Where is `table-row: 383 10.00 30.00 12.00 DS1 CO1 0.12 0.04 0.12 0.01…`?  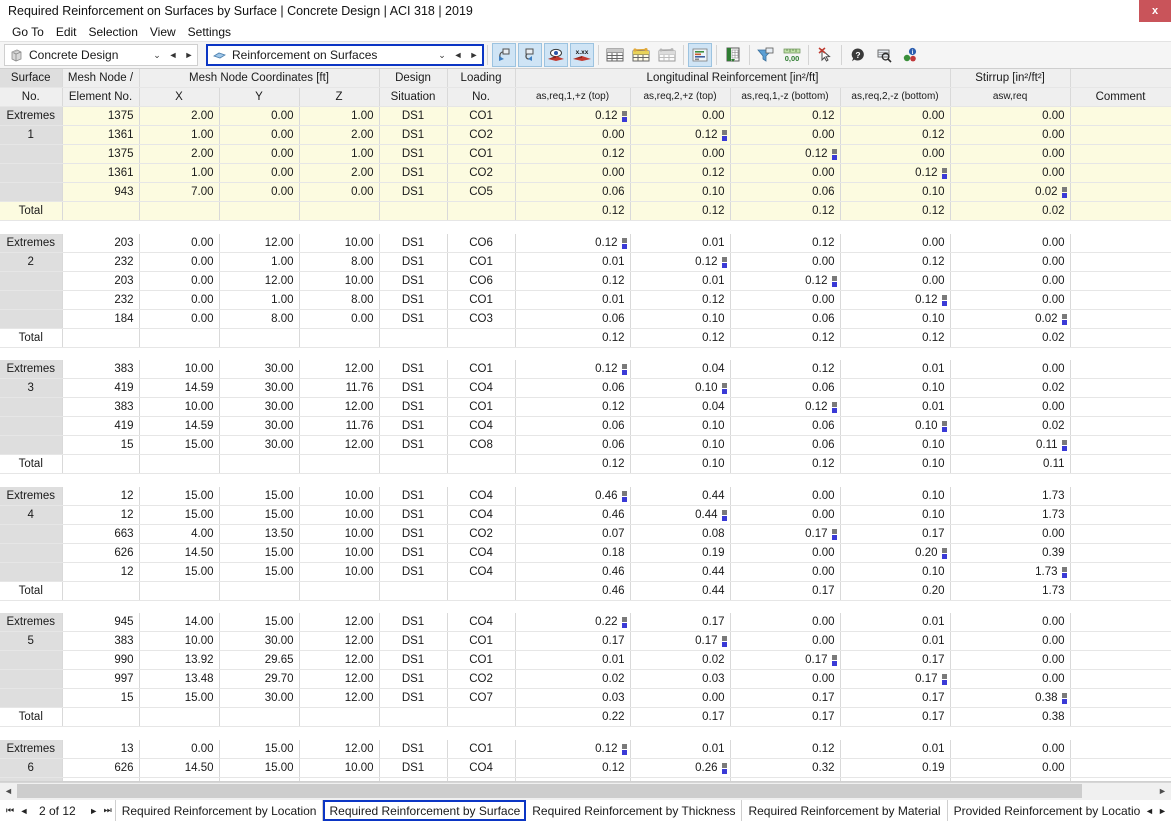
table-row: 383 10.00 30.00 12.00 DS1 CO1 0.12 0.04 0.12 0.01… is located at coordinates (585, 407).